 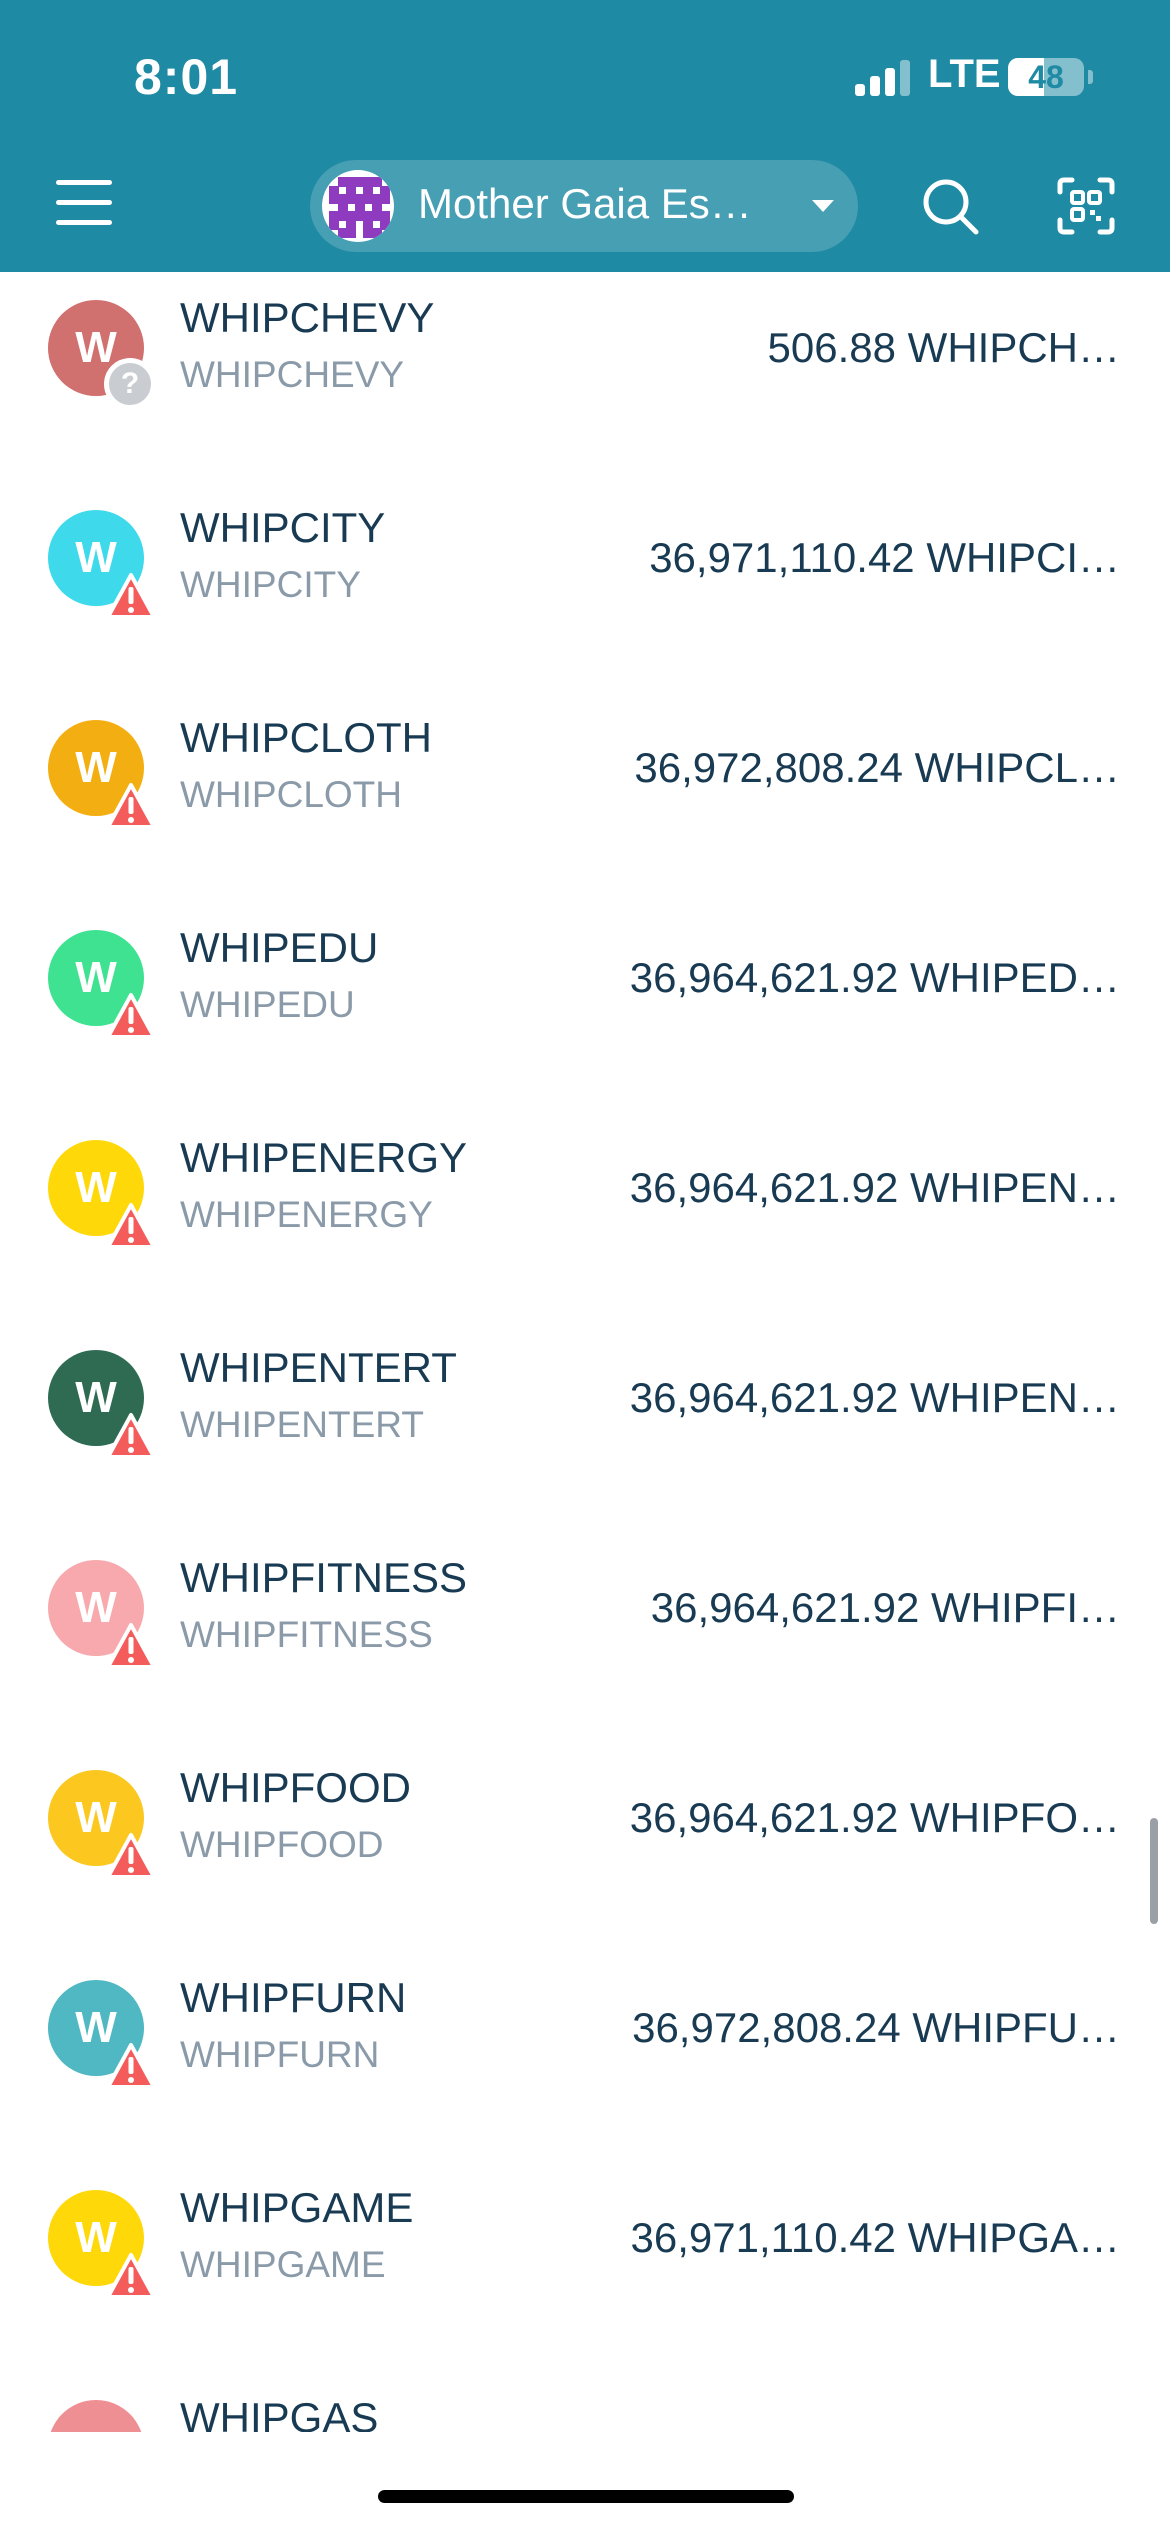 What do you see at coordinates (307, 317) in the screenshot?
I see `token-name: WHIPCHEVY` at bounding box center [307, 317].